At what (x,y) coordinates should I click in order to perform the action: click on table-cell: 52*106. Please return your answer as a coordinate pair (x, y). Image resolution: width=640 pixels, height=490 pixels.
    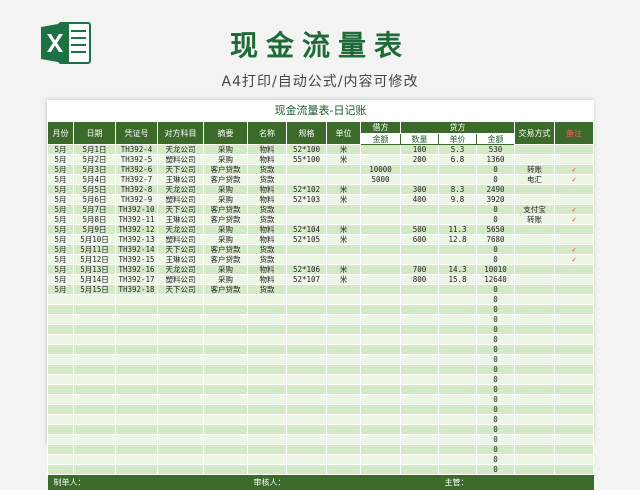
    Looking at the image, I should click on (307, 270).